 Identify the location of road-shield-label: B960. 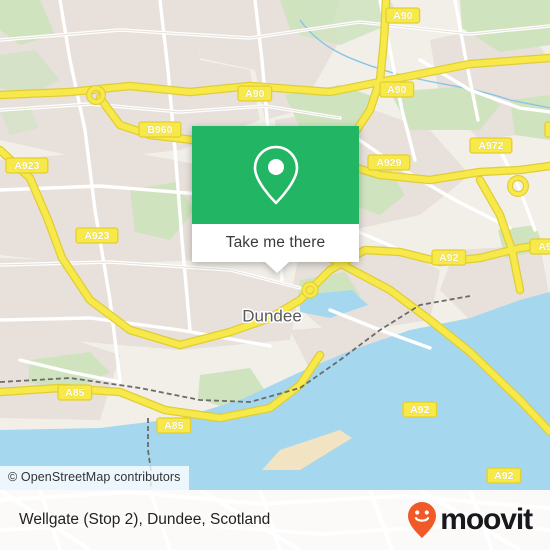
(159, 130).